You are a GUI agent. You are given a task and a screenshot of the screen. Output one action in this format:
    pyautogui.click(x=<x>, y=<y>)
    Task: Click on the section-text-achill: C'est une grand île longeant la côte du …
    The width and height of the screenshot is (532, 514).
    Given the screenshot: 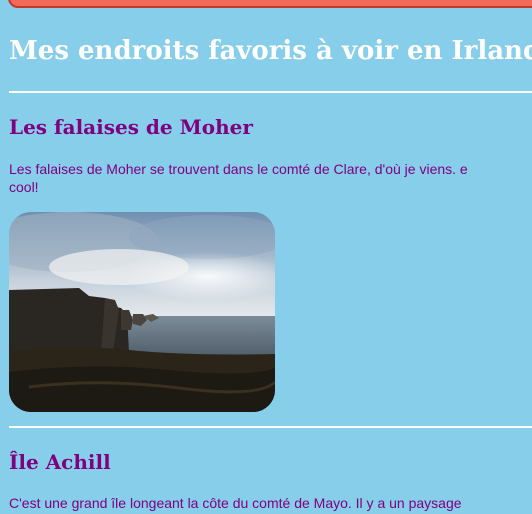 What is the action you would take?
    pyautogui.click(x=235, y=503)
    